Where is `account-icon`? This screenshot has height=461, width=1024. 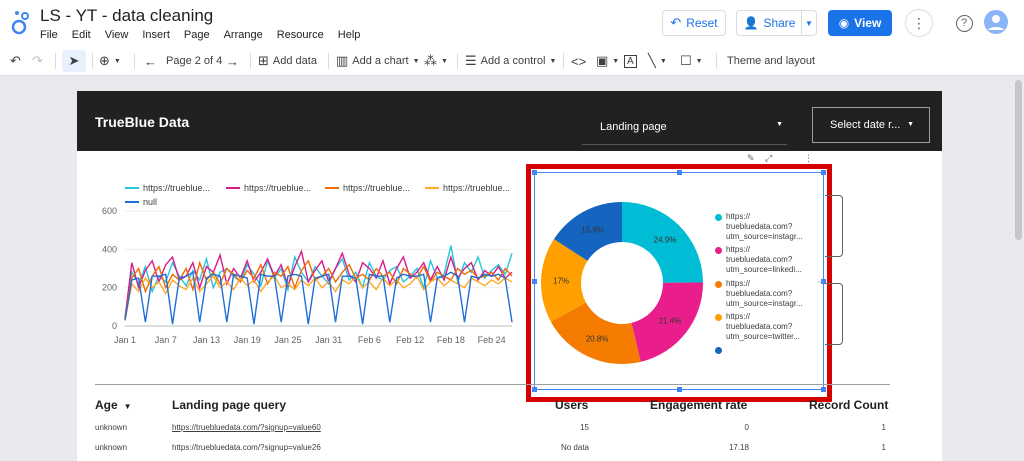 account-icon is located at coordinates (996, 22).